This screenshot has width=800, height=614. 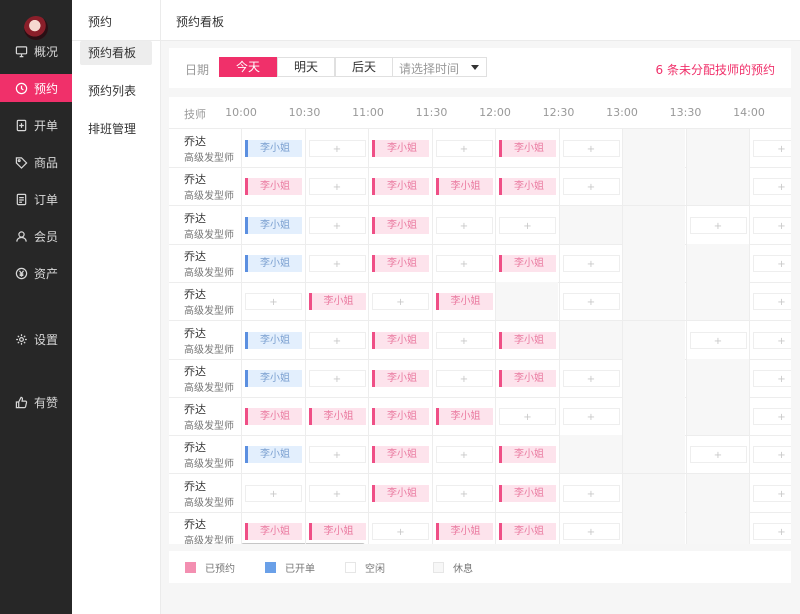 What do you see at coordinates (685, 112) in the screenshot?
I see `time-header: 13:30` at bounding box center [685, 112].